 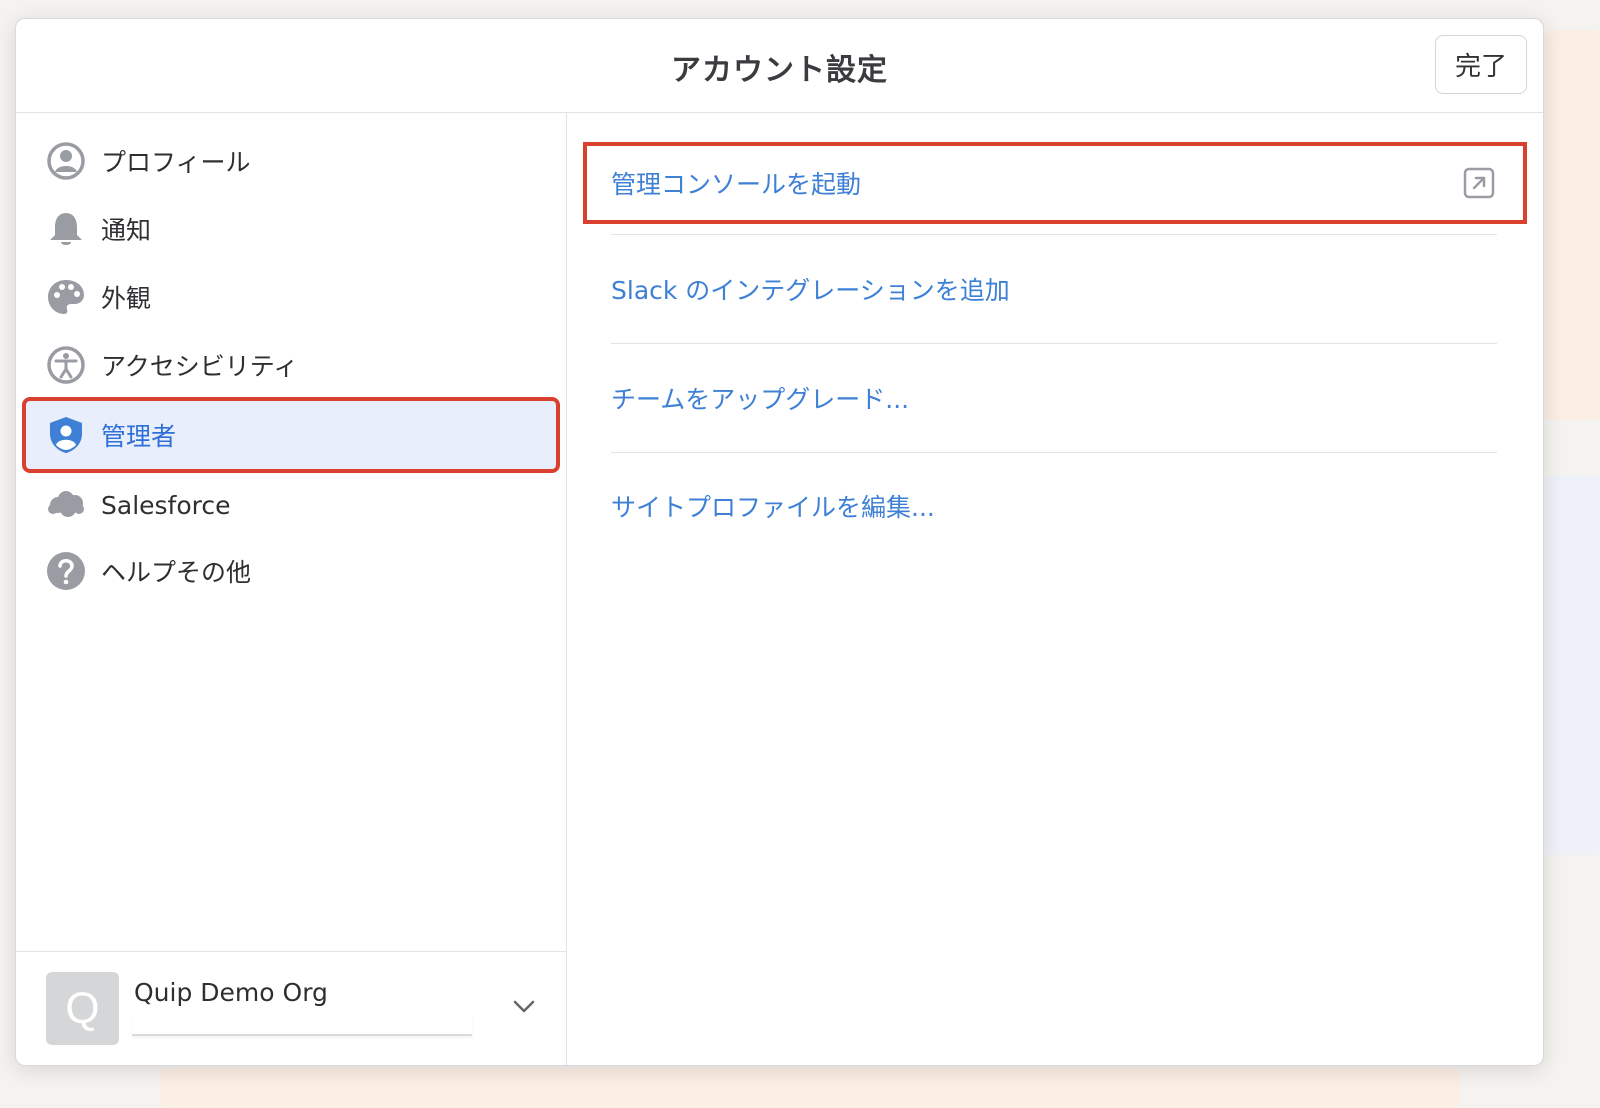 I want to click on sidebar-item-label: 管理者, so click(x=139, y=436).